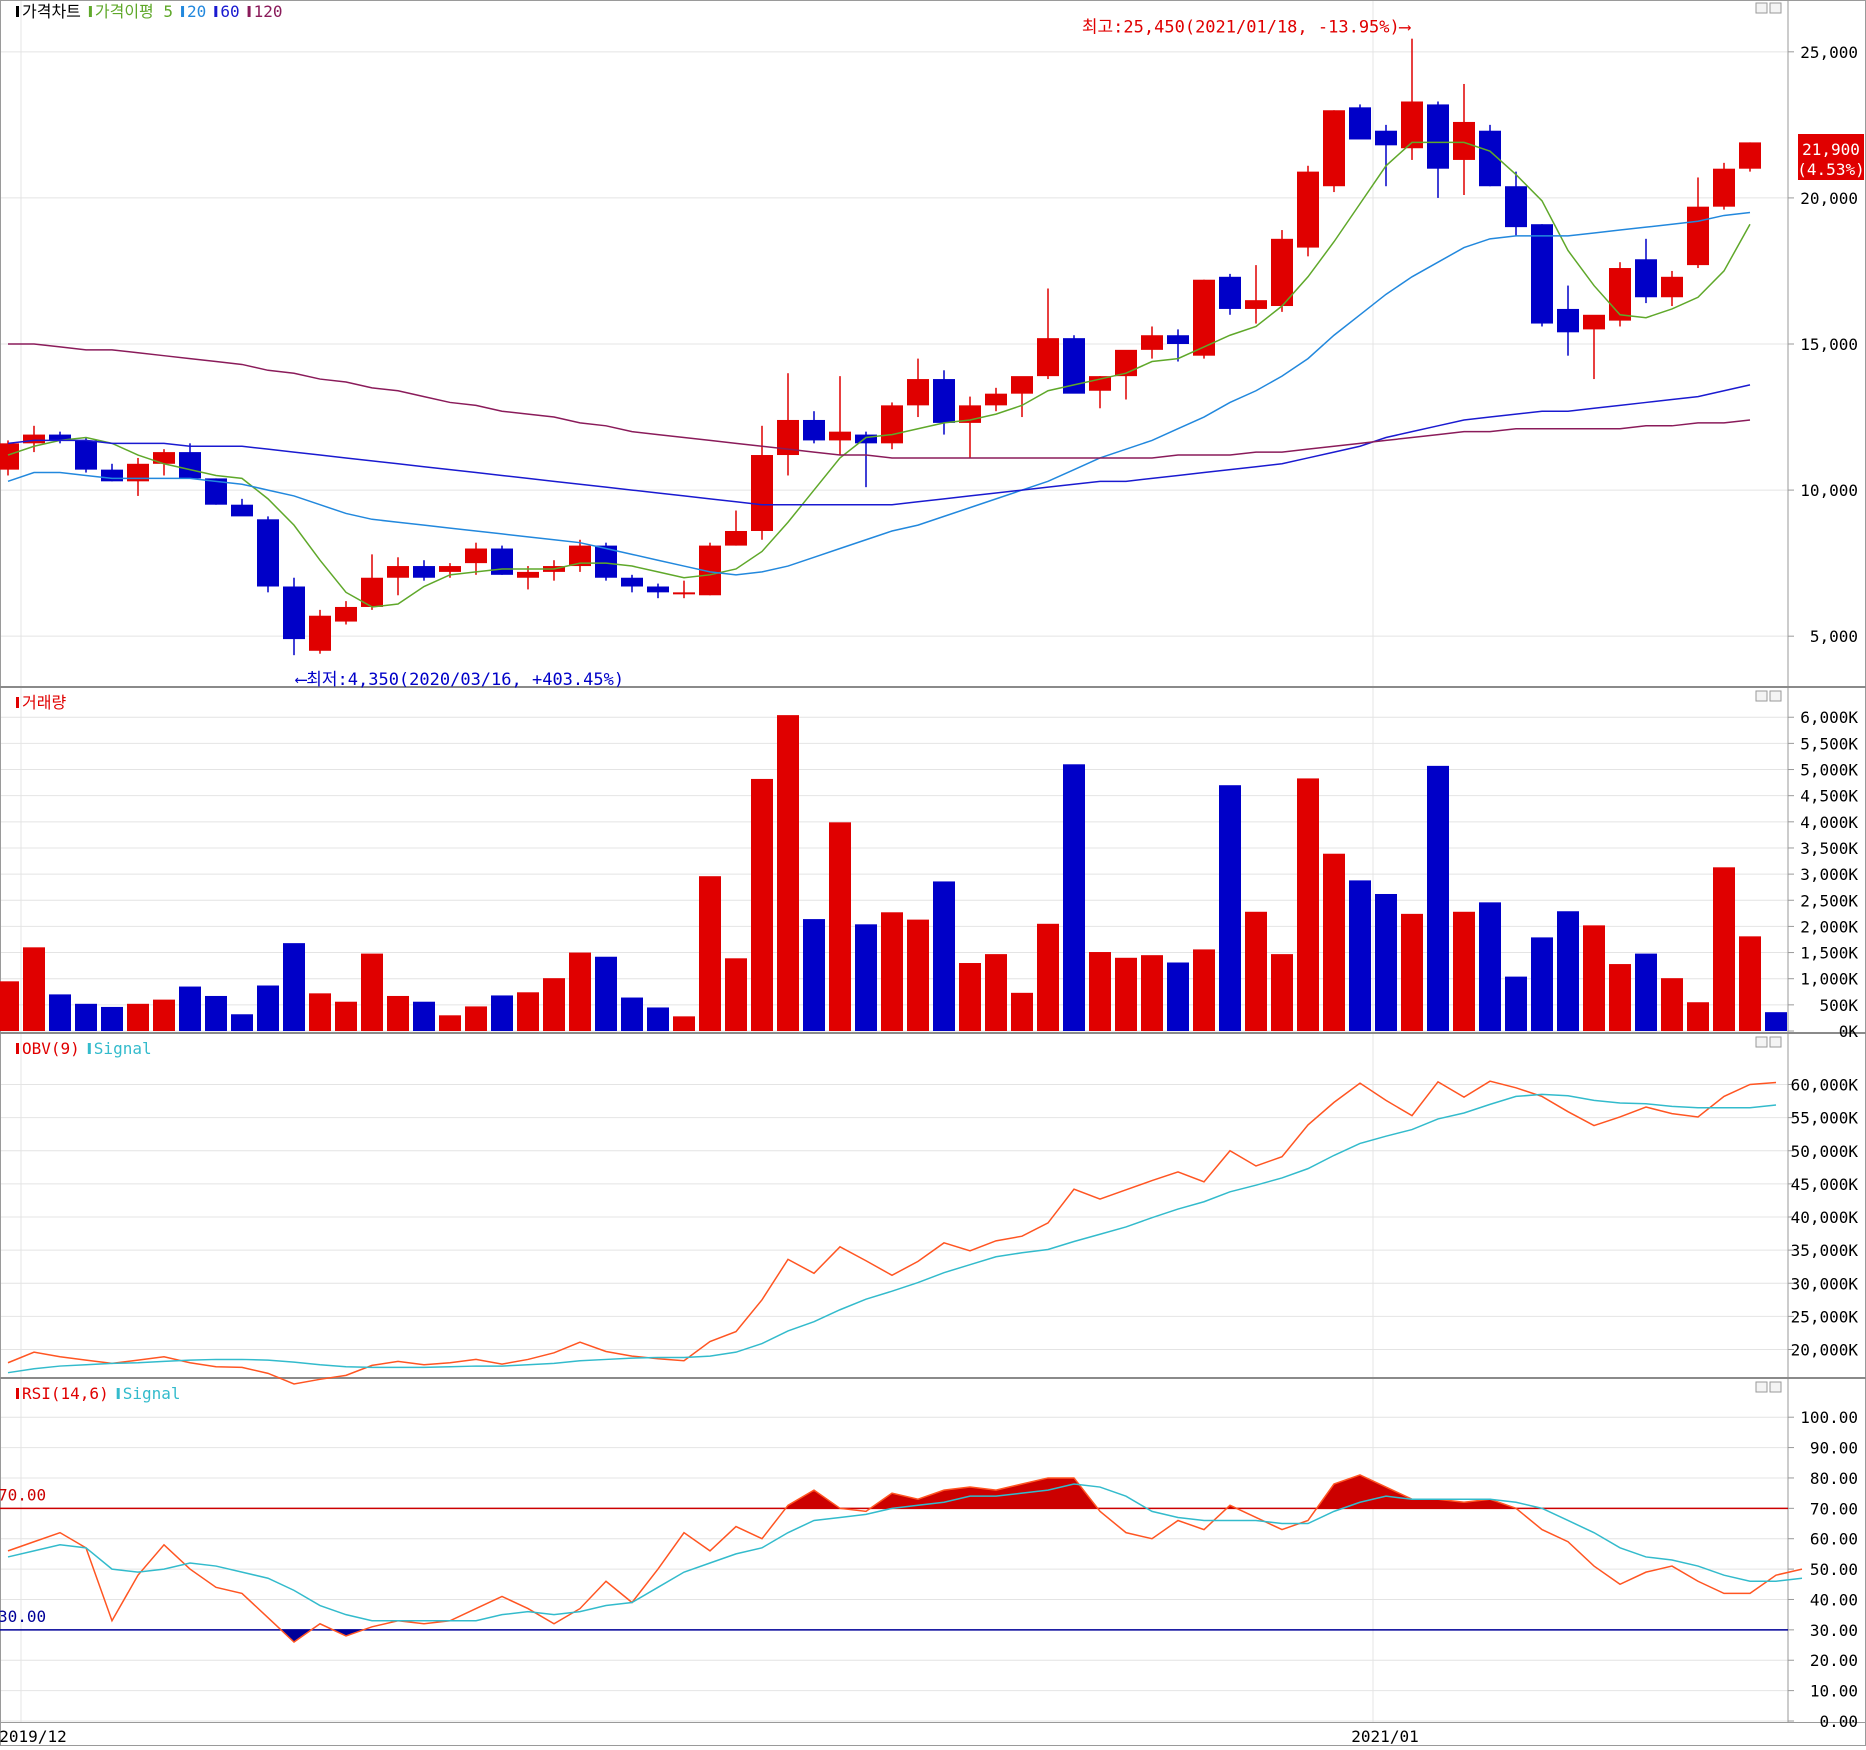  I want to click on panel-minimize-button, so click(1761, 8).